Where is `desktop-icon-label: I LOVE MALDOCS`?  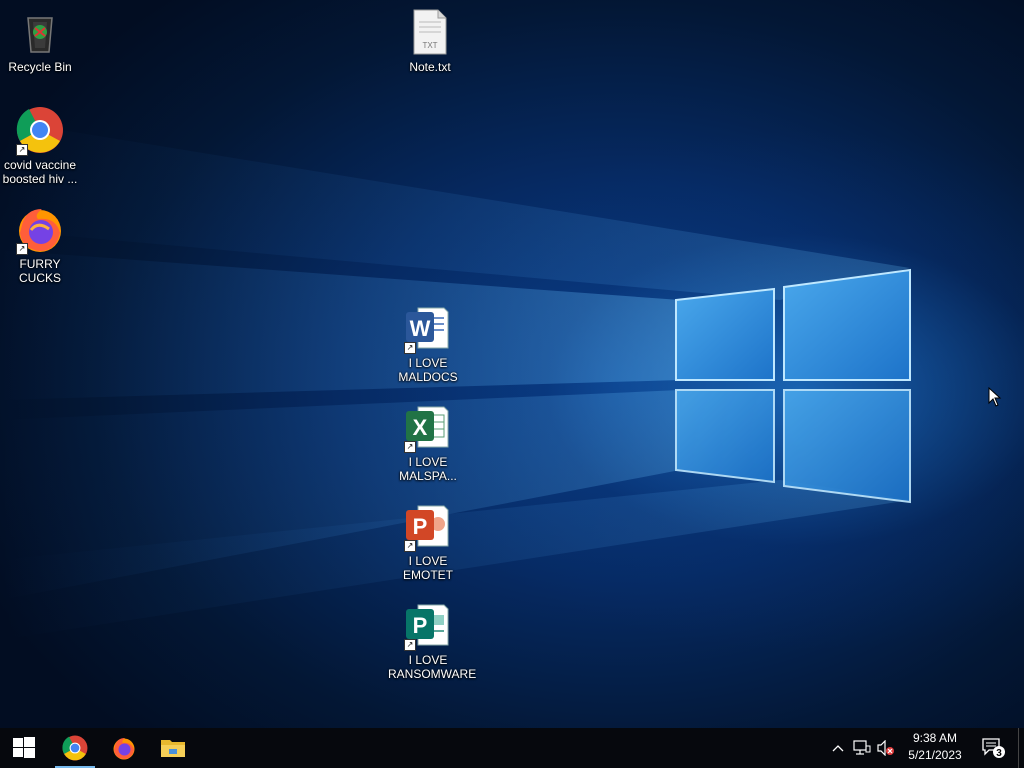 desktop-icon-label: I LOVE MALDOCS is located at coordinates (428, 370).